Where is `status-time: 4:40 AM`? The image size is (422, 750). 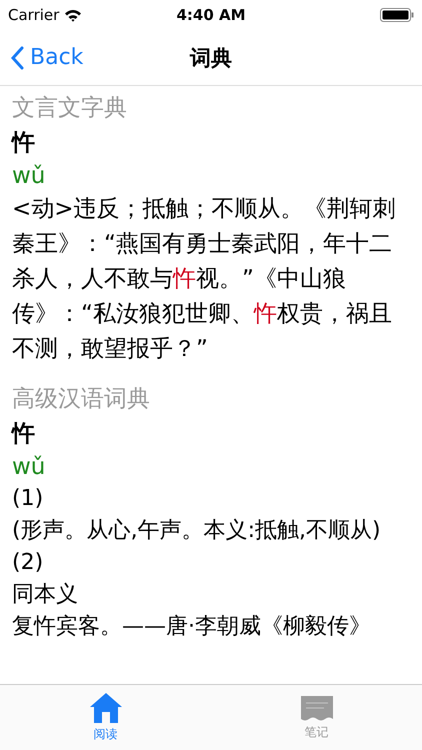
status-time: 4:40 AM is located at coordinates (211, 15).